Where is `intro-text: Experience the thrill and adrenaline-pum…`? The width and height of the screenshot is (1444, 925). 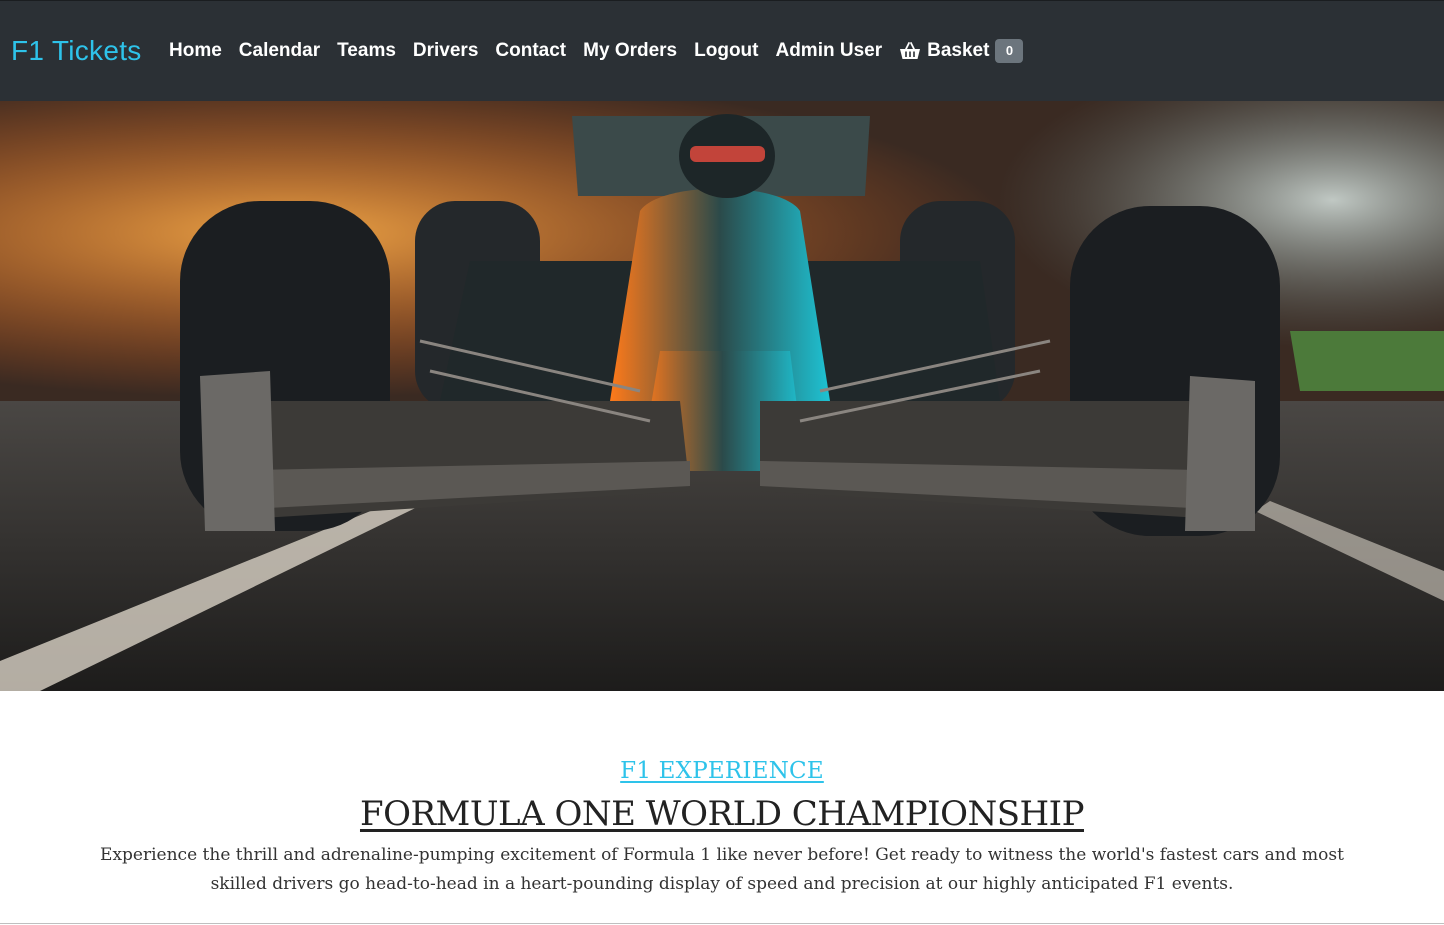 intro-text: Experience the thrill and adrenaline-pum… is located at coordinates (722, 869).